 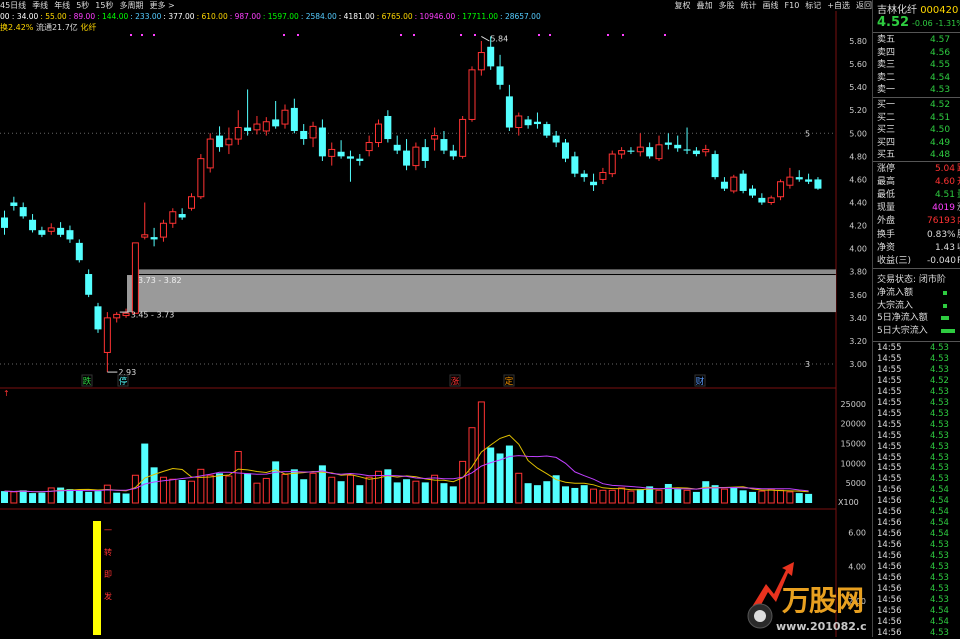 What do you see at coordinates (916, 143) in the screenshot?
I see `buy-level-4: 买四 4.49` at bounding box center [916, 143].